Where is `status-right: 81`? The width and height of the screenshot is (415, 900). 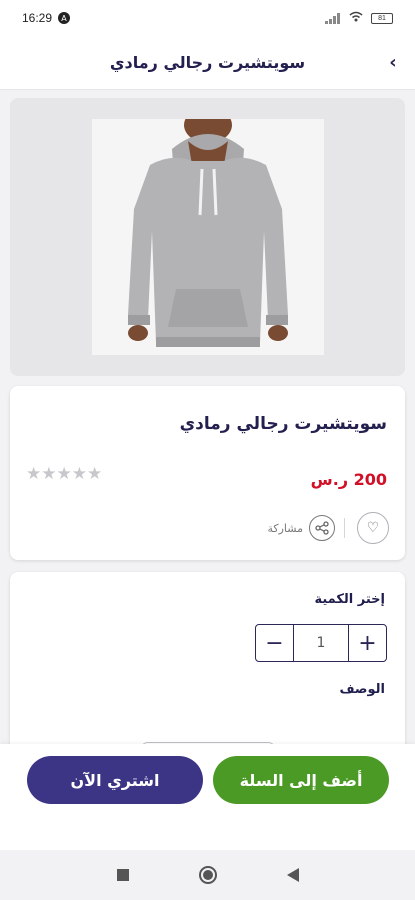 status-right: 81 is located at coordinates (359, 18).